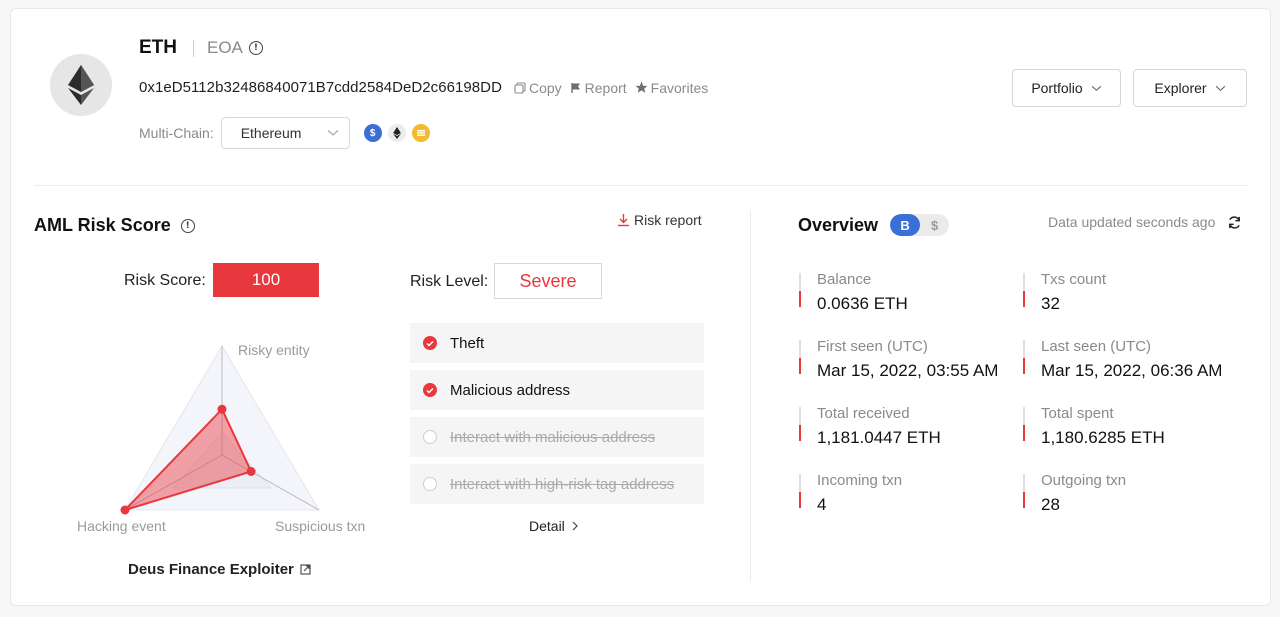 The width and height of the screenshot is (1280, 617). What do you see at coordinates (844, 279) in the screenshot?
I see `stat-label: Balance` at bounding box center [844, 279].